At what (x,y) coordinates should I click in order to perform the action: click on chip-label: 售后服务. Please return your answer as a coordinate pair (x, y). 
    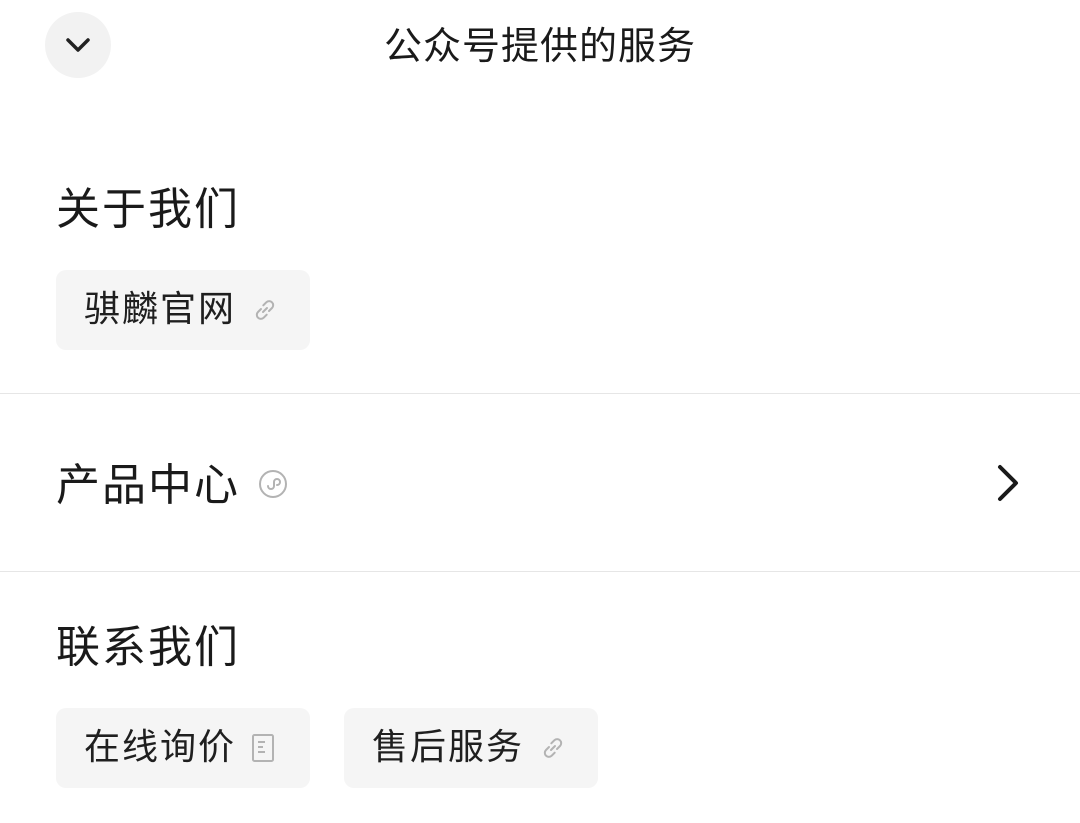
    Looking at the image, I should click on (448, 747).